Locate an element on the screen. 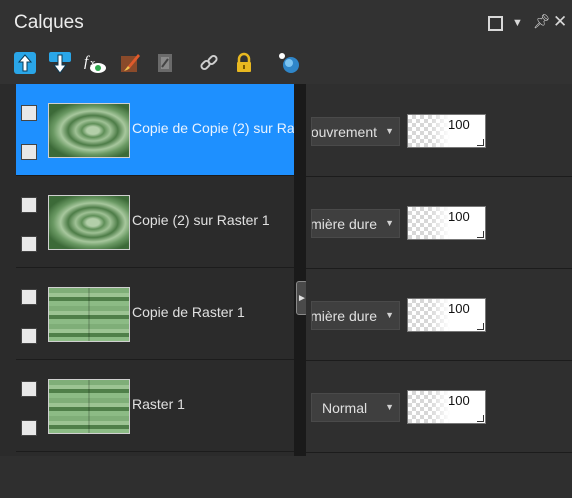 The width and height of the screenshot is (572, 498). layer-properties-row: Normal ▼ 100 is located at coordinates (439, 406).